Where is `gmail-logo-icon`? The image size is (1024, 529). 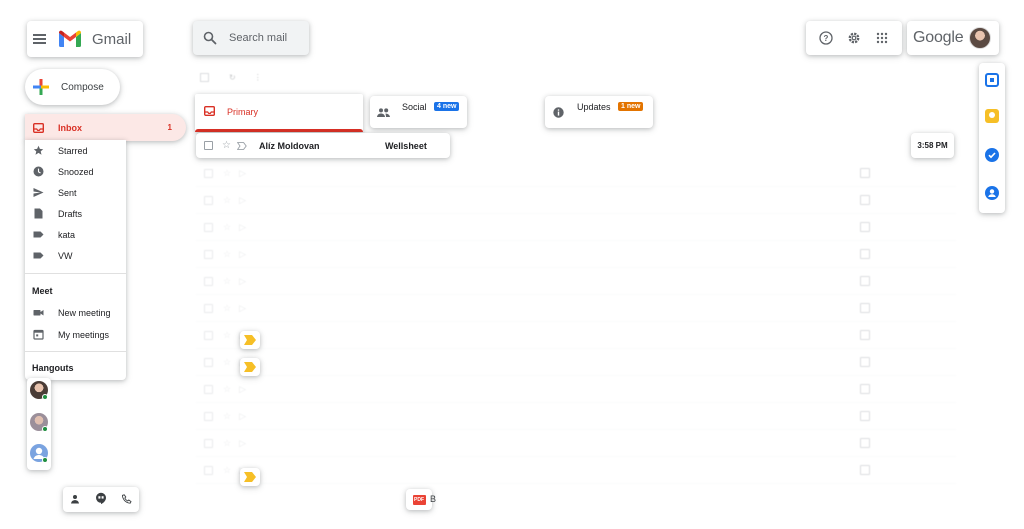 gmail-logo-icon is located at coordinates (70, 38).